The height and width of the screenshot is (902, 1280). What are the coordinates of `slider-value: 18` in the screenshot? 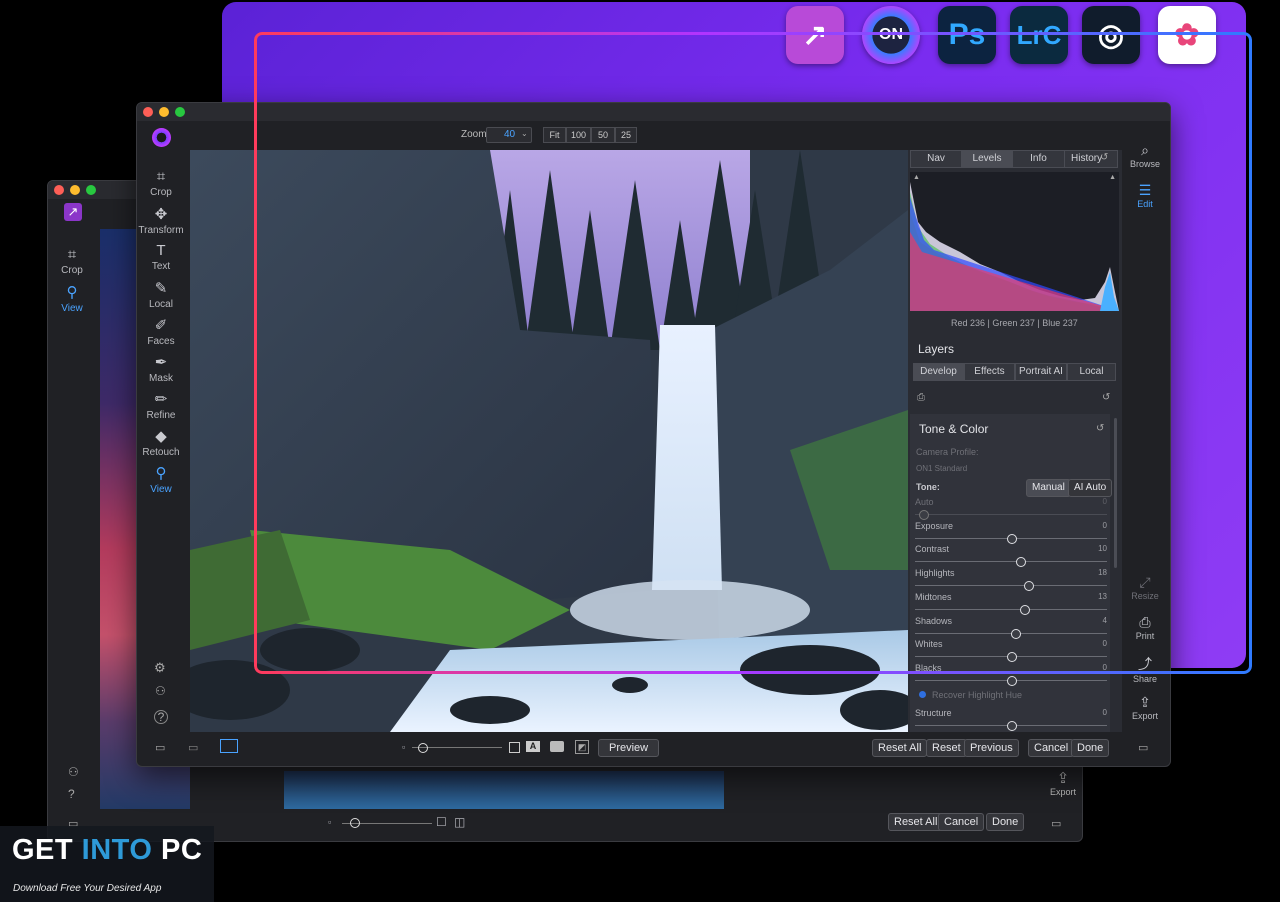 It's located at (1102, 572).